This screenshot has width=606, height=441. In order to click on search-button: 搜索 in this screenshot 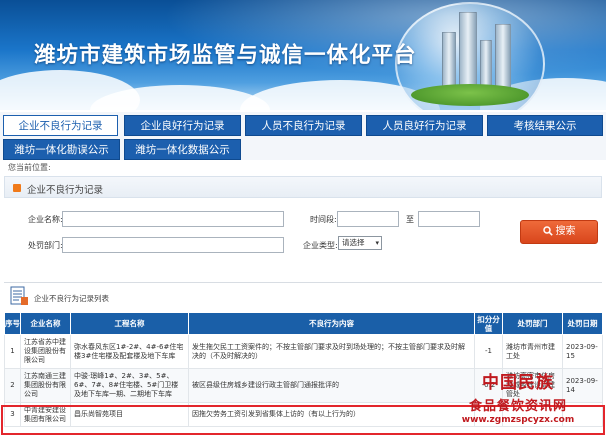, I will do `click(559, 232)`.